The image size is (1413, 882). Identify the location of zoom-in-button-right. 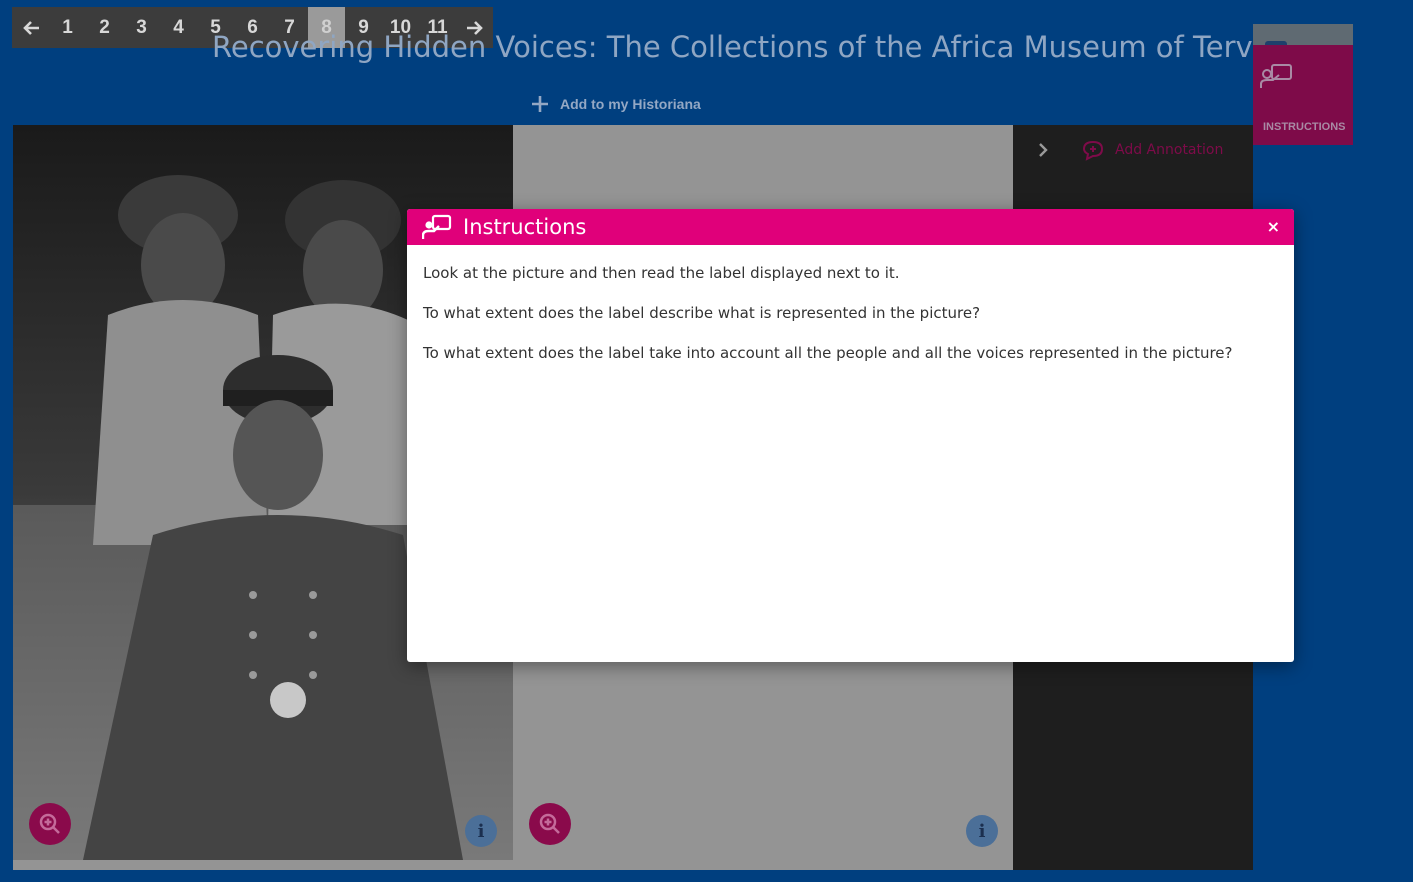
(550, 824).